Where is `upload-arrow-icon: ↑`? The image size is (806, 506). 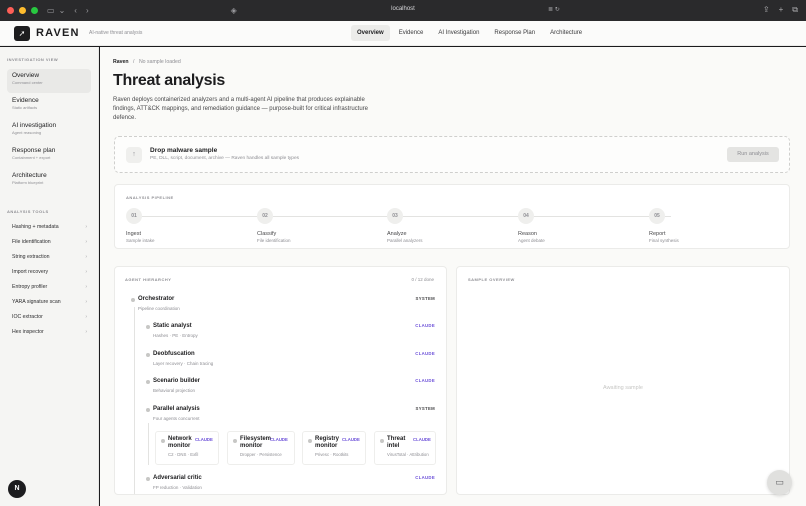
upload-arrow-icon: ↑ is located at coordinates (134, 155).